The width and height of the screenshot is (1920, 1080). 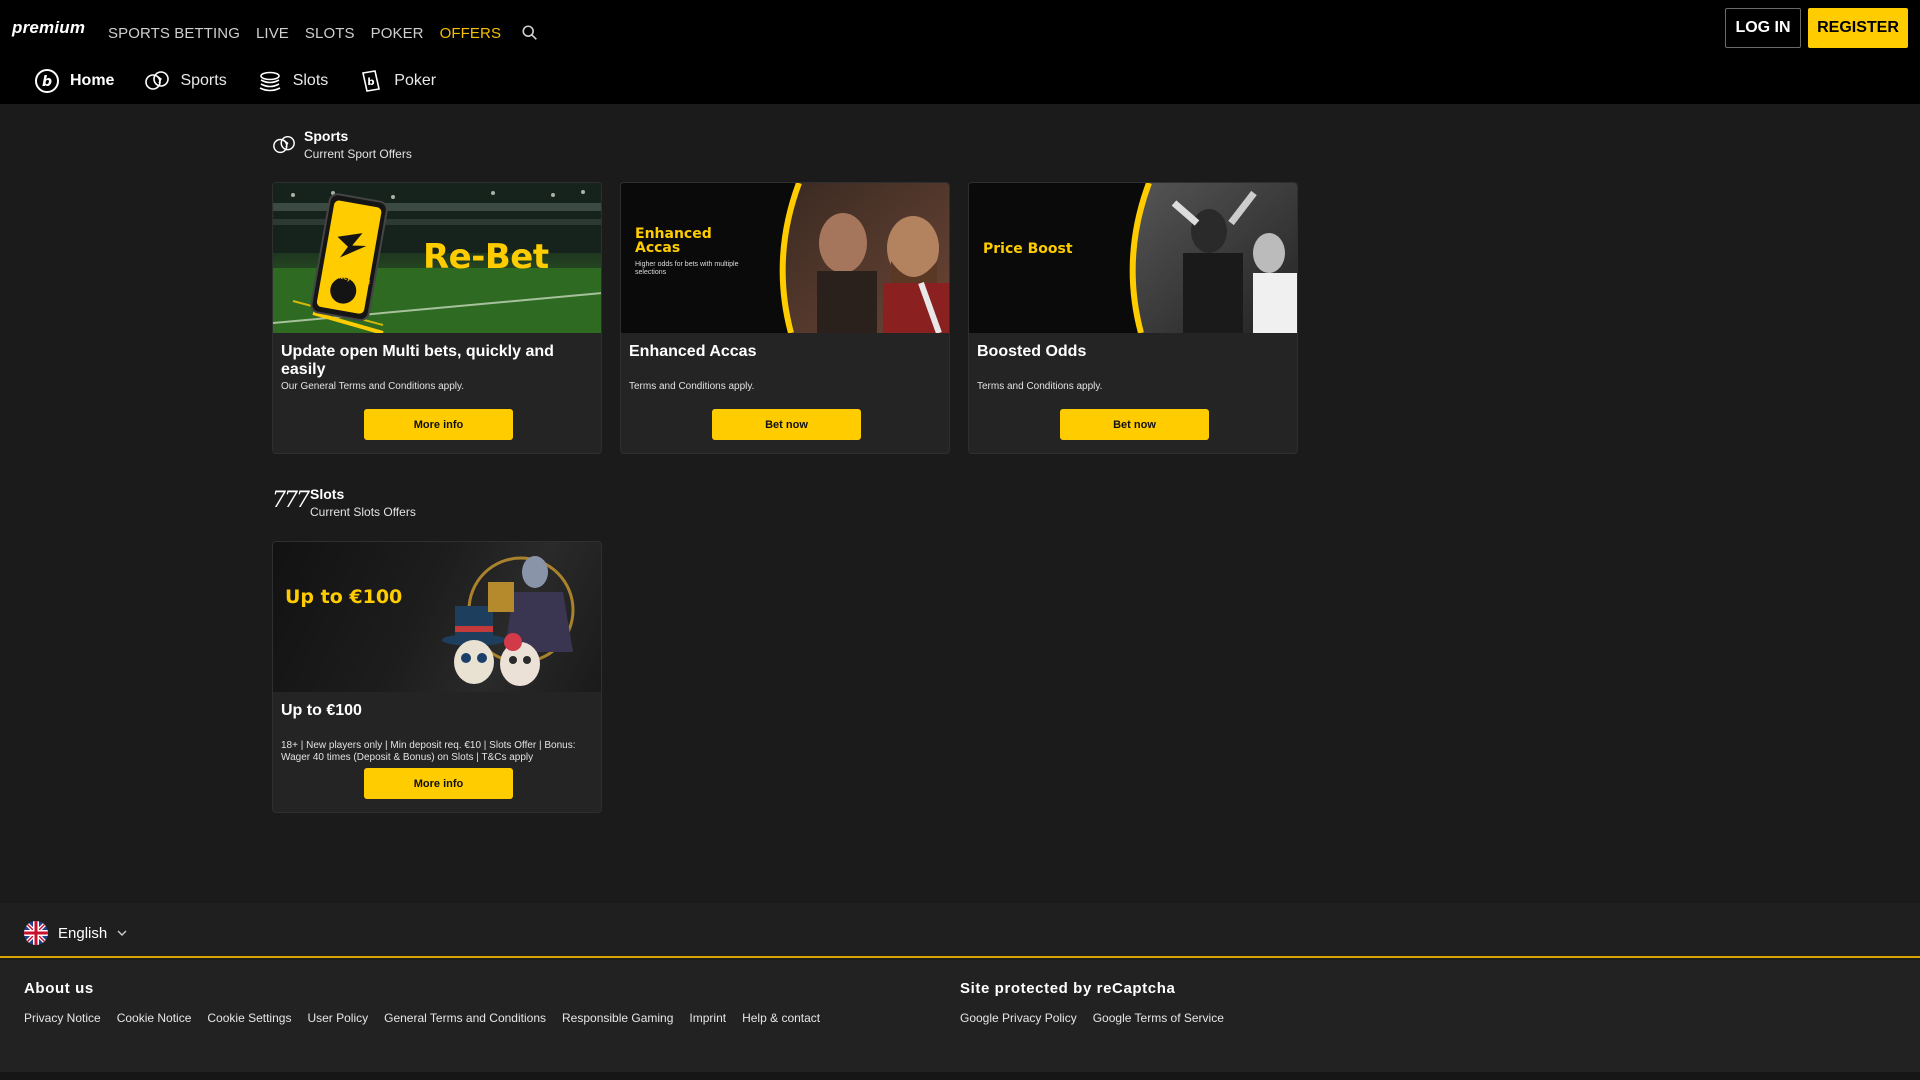 I want to click on subnav-sports: Sports, so click(x=185, y=81).